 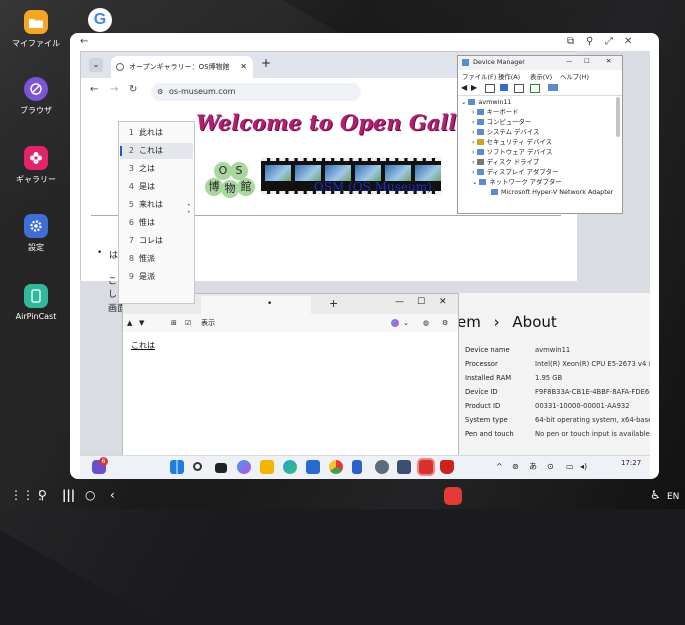 What do you see at coordinates (36, 29) in the screenshot?
I see `dock-app-myfiles: マイファイル` at bounding box center [36, 29].